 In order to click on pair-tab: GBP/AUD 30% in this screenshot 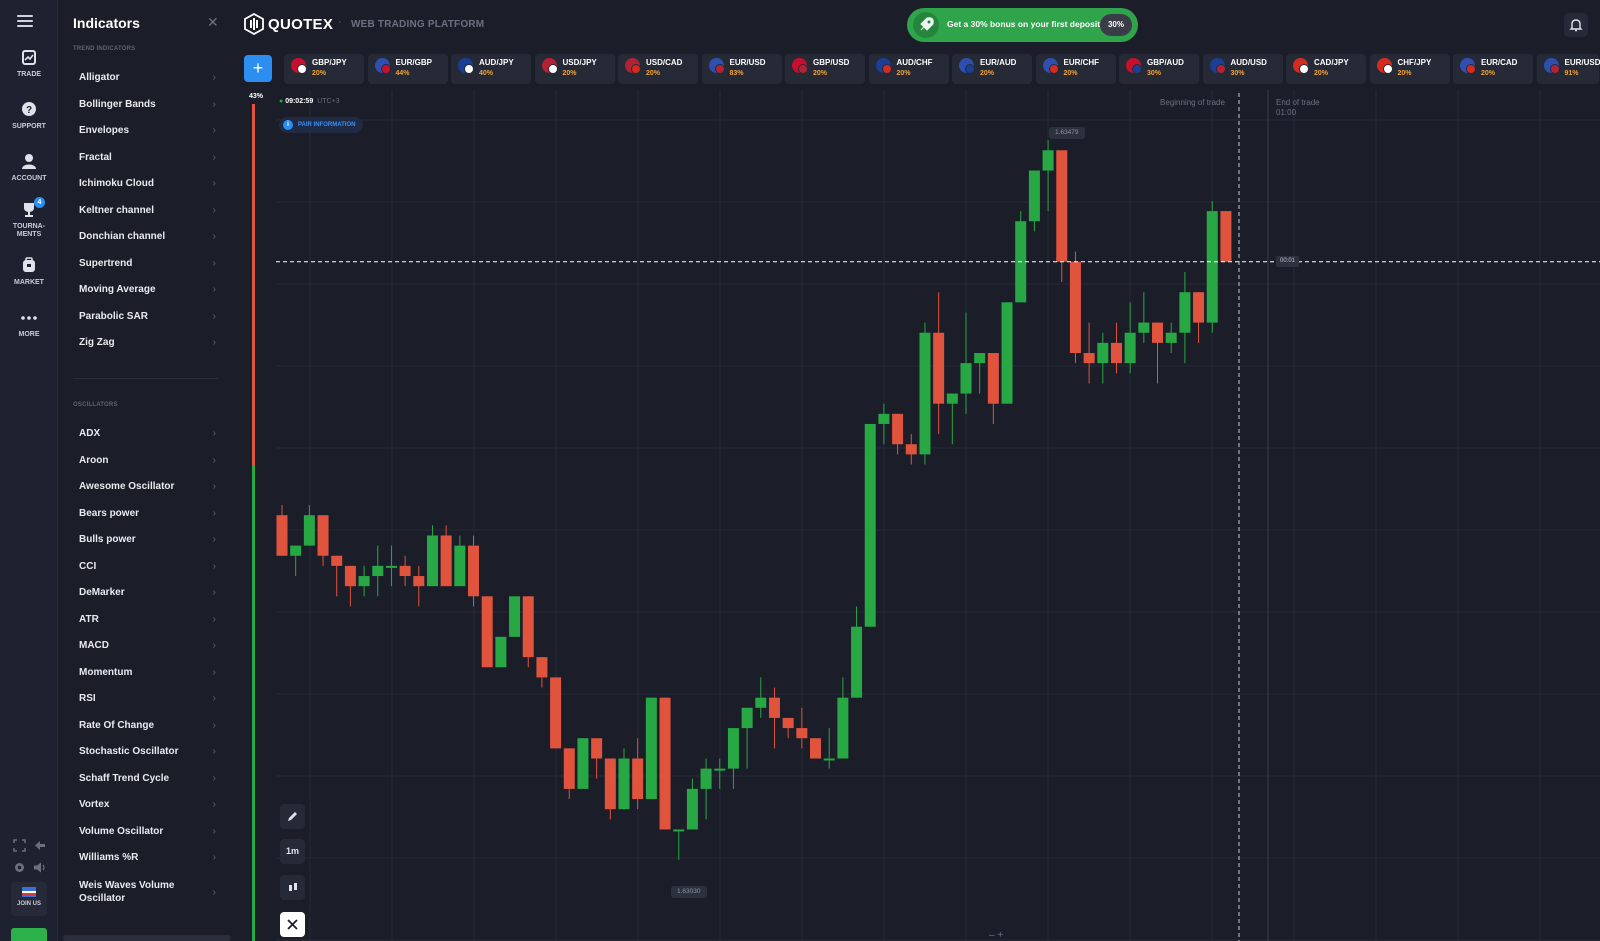, I will do `click(1159, 69)`.